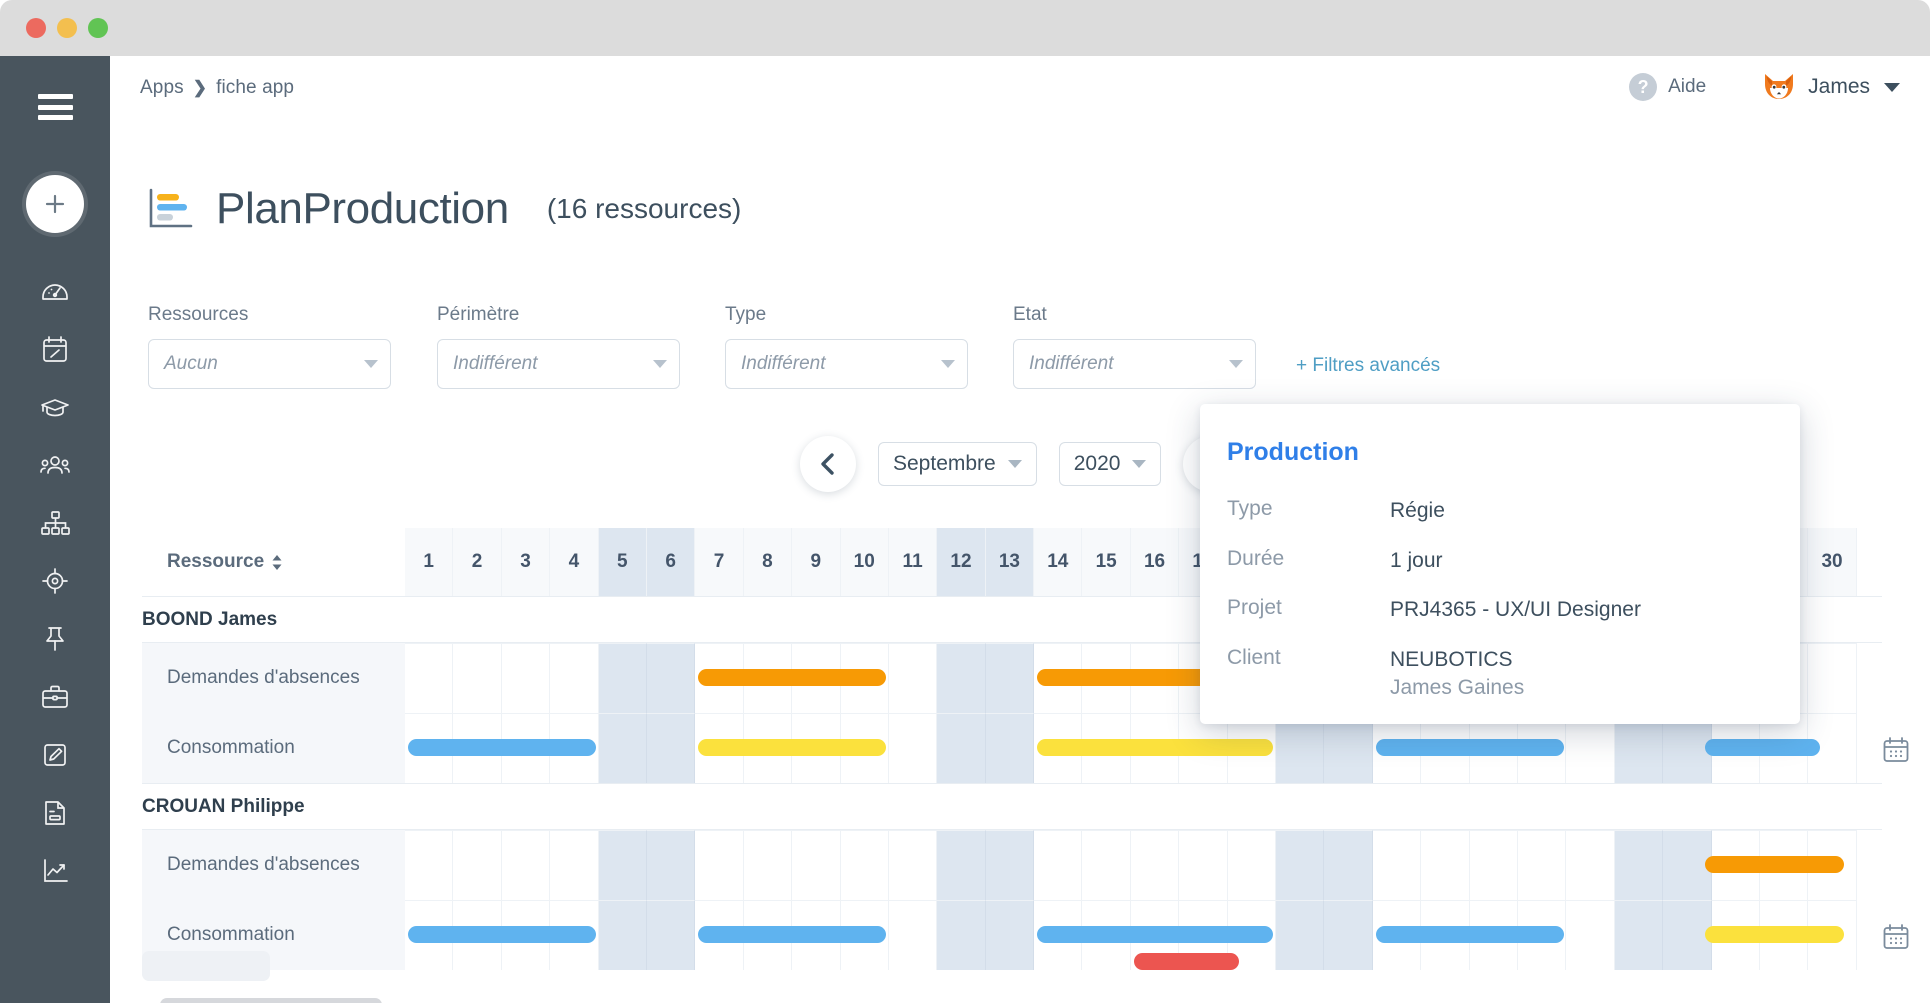 This screenshot has height=1003, width=1930. What do you see at coordinates (277, 562) in the screenshot?
I see `sort-updown-icon` at bounding box center [277, 562].